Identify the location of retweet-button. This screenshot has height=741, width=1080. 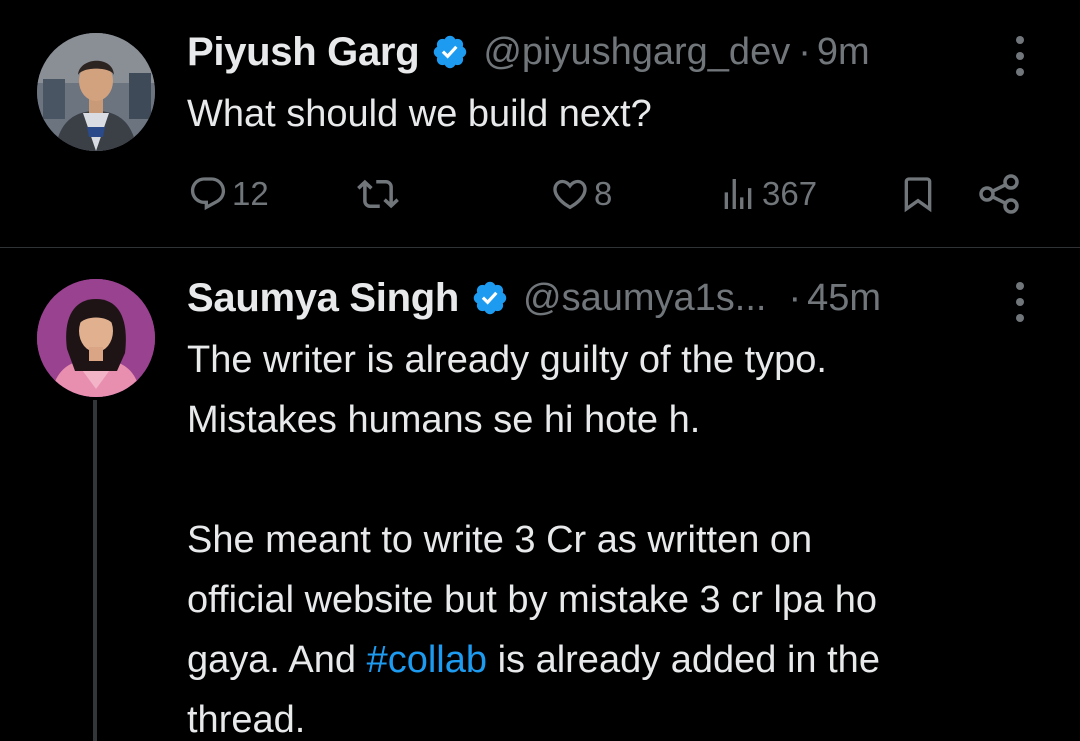
(378, 194).